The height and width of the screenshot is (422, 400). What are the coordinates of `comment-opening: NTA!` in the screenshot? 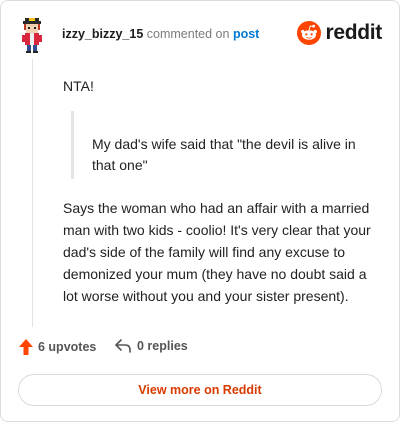 It's located at (78, 86).